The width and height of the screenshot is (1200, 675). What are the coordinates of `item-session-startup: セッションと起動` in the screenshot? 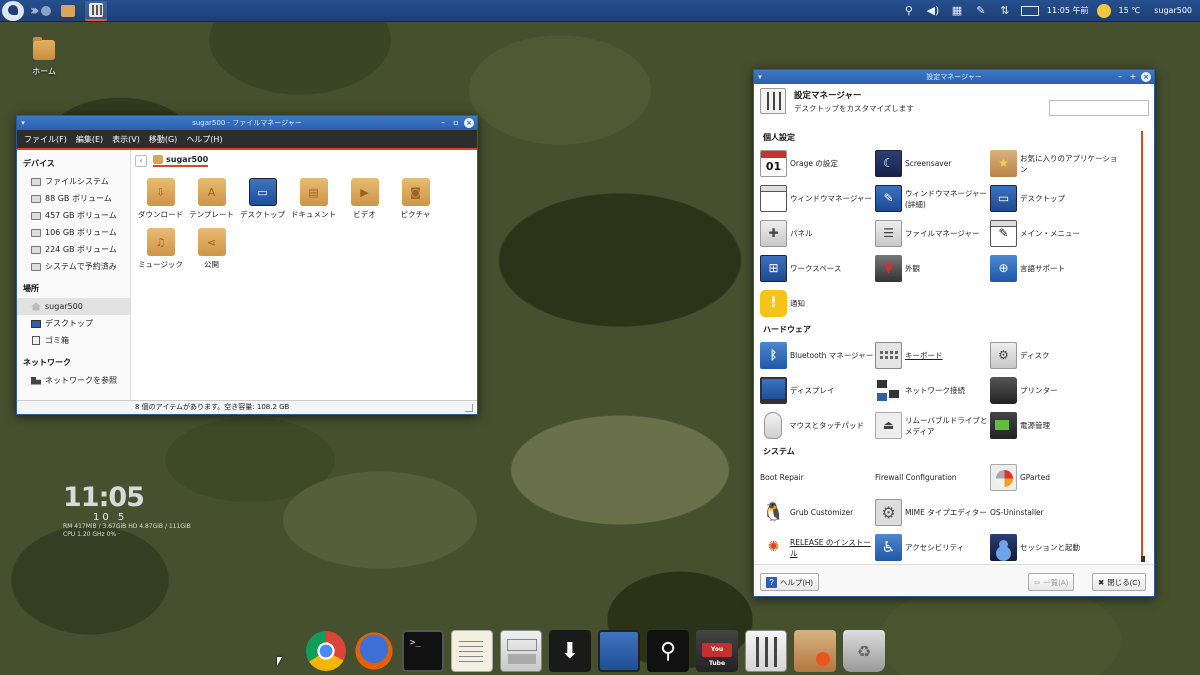 It's located at (1055, 546).